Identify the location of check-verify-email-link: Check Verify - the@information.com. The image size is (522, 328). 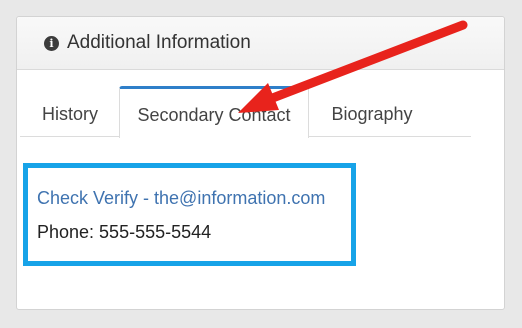
(181, 198).